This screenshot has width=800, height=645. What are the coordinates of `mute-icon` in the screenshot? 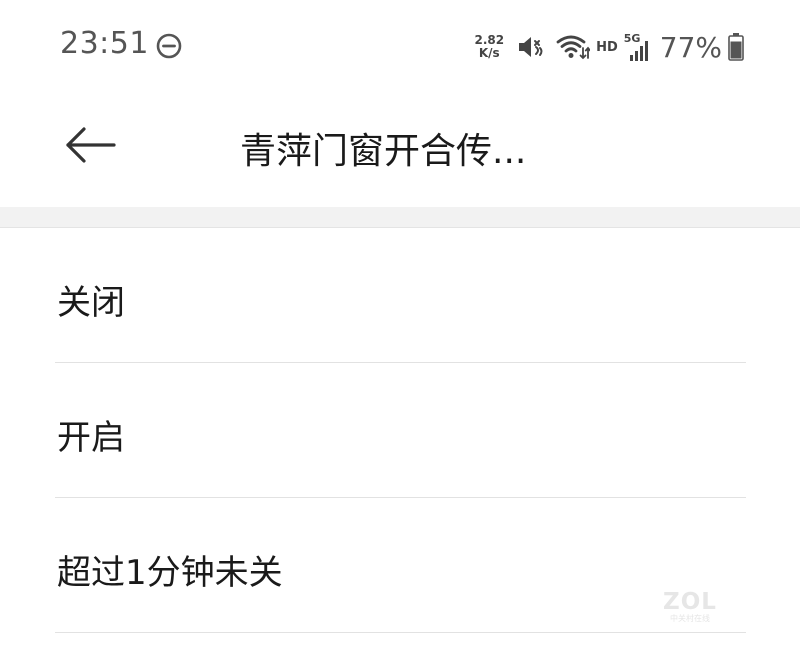 It's located at (531, 47).